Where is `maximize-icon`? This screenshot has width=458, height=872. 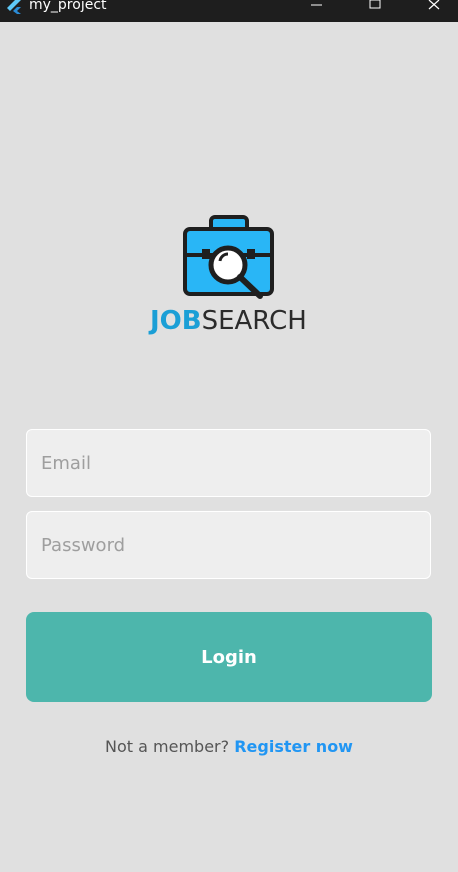 maximize-icon is located at coordinates (375, 7).